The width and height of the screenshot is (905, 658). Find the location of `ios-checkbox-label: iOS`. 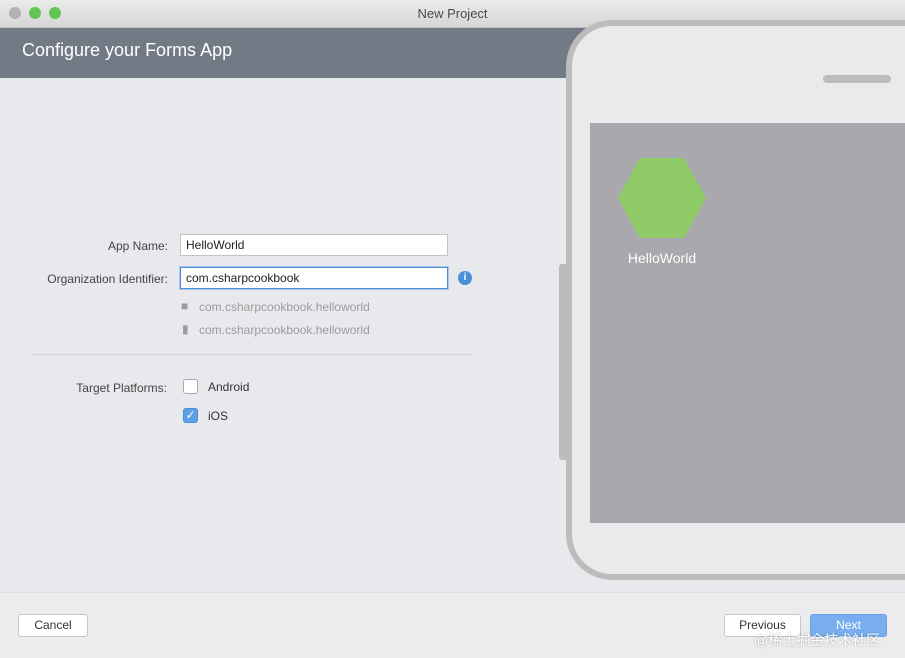

ios-checkbox-label: iOS is located at coordinates (218, 416).